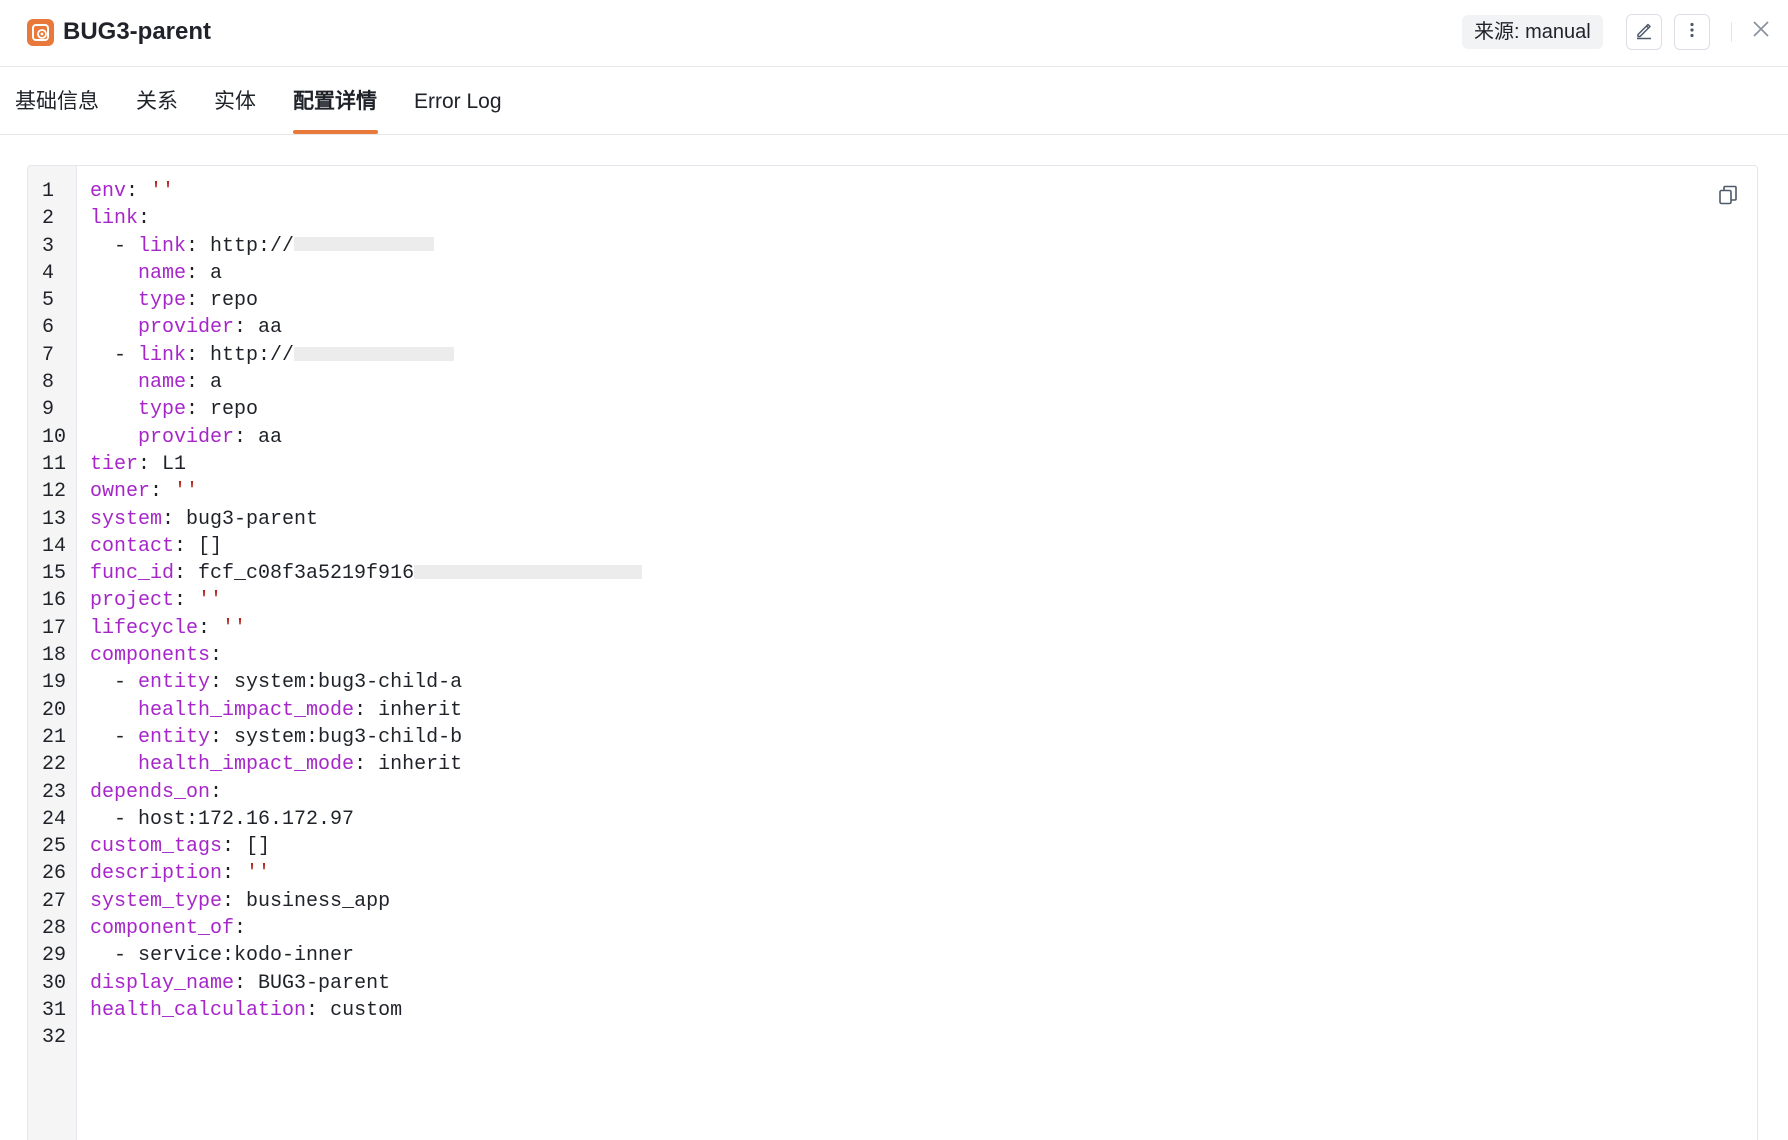 The height and width of the screenshot is (1140, 1788). What do you see at coordinates (48, 383) in the screenshot?
I see `line-number: 8` at bounding box center [48, 383].